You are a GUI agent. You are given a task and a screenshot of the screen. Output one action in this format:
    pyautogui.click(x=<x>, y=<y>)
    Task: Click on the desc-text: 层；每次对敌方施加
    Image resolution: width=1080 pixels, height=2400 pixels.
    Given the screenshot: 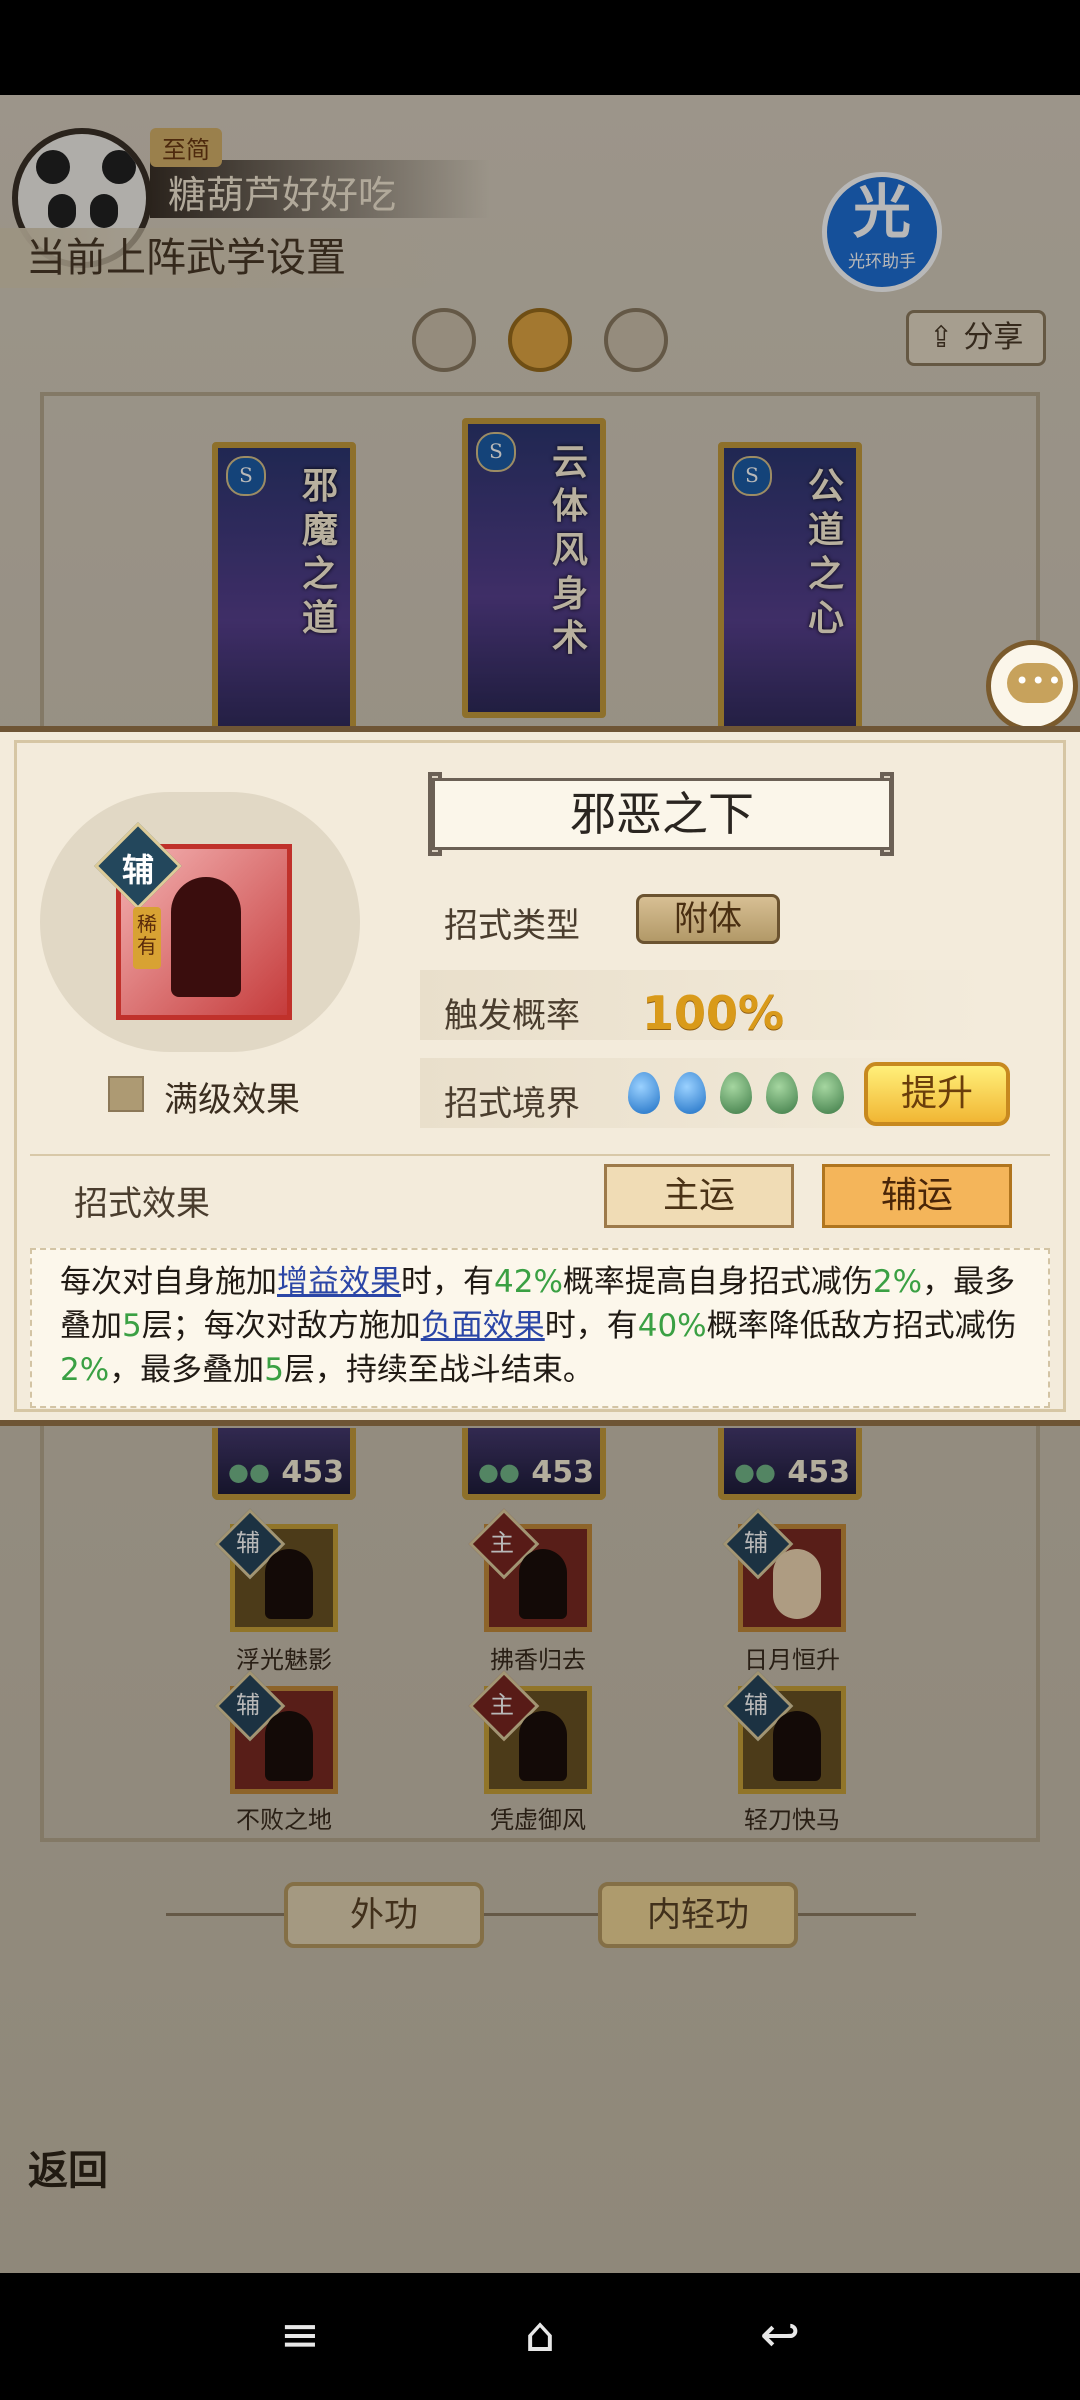 What is the action you would take?
    pyautogui.click(x=281, y=1326)
    